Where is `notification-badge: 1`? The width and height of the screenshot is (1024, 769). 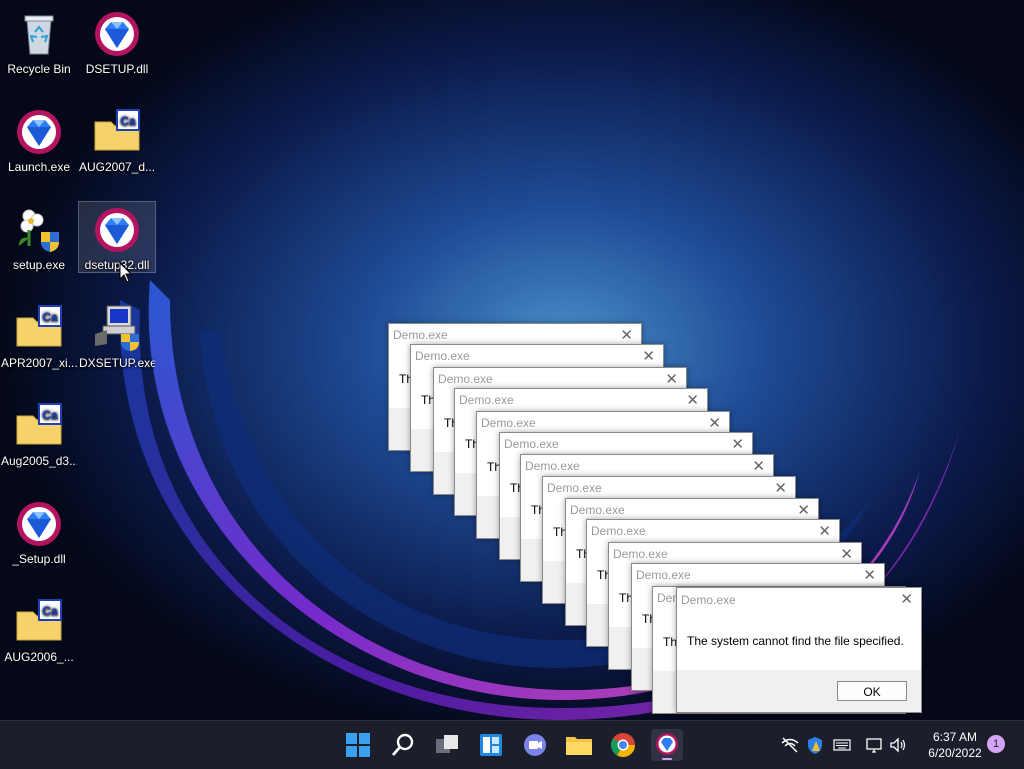 notification-badge: 1 is located at coordinates (996, 744).